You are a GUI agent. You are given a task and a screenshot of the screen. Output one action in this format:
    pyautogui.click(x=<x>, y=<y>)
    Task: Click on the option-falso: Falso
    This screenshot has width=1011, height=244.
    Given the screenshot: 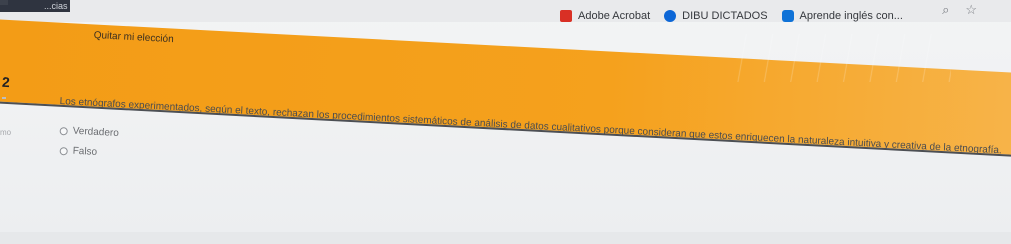 What is the action you would take?
    pyautogui.click(x=78, y=151)
    